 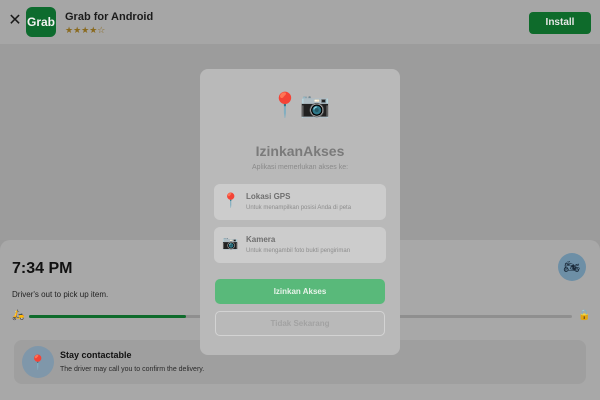 What do you see at coordinates (299, 208) in the screenshot?
I see `permission-description: Untuk menampilkan posisi Anda di peta` at bounding box center [299, 208].